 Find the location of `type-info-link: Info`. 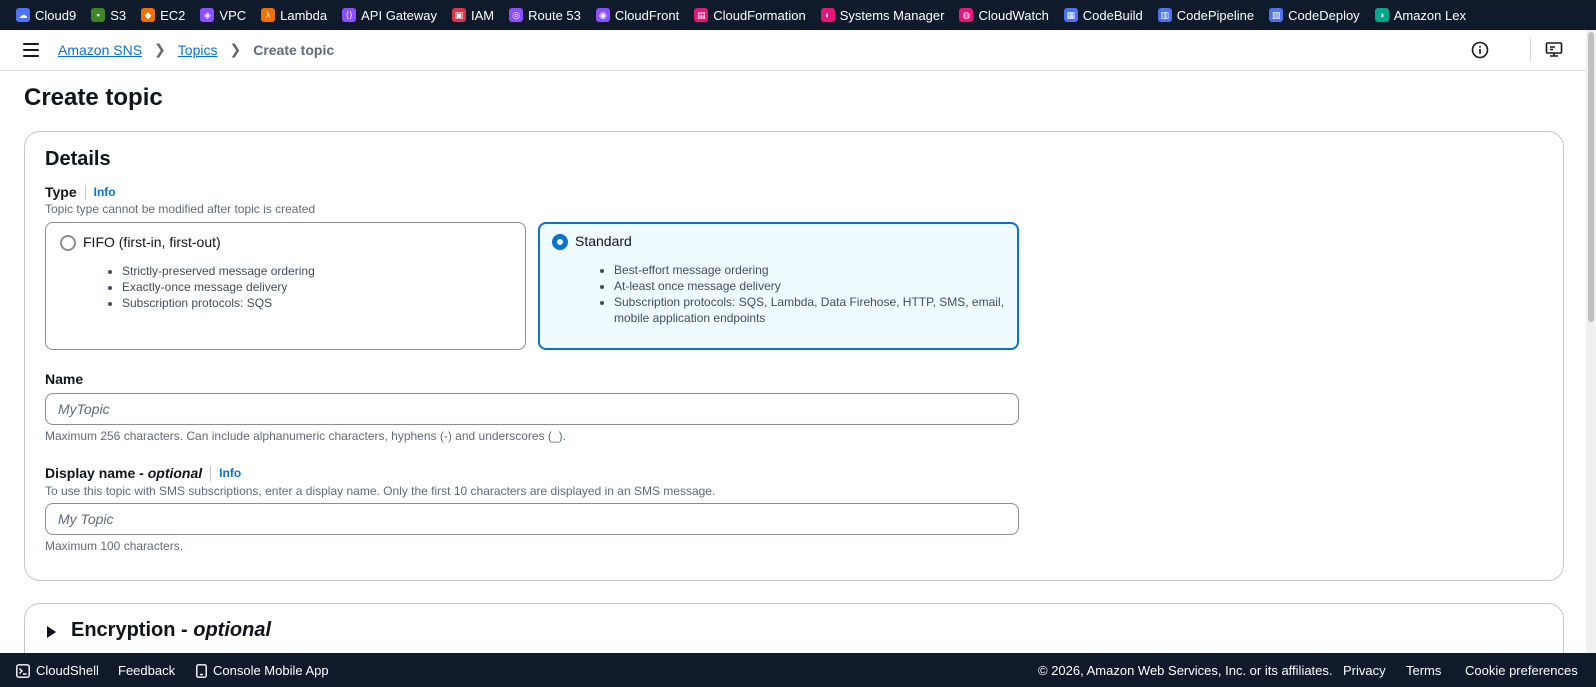

type-info-link: Info is located at coordinates (105, 192).